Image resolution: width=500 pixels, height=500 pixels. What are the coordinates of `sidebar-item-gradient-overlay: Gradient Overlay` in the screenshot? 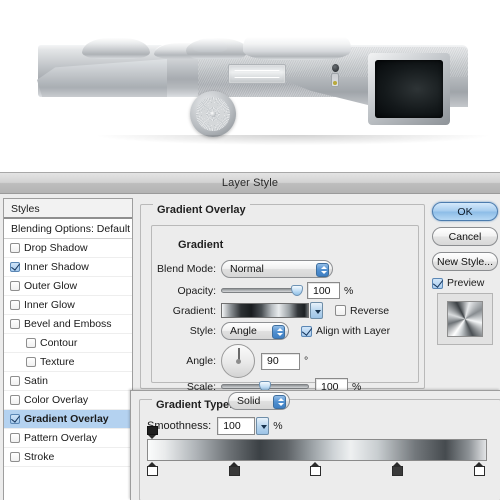 It's located at (68, 419).